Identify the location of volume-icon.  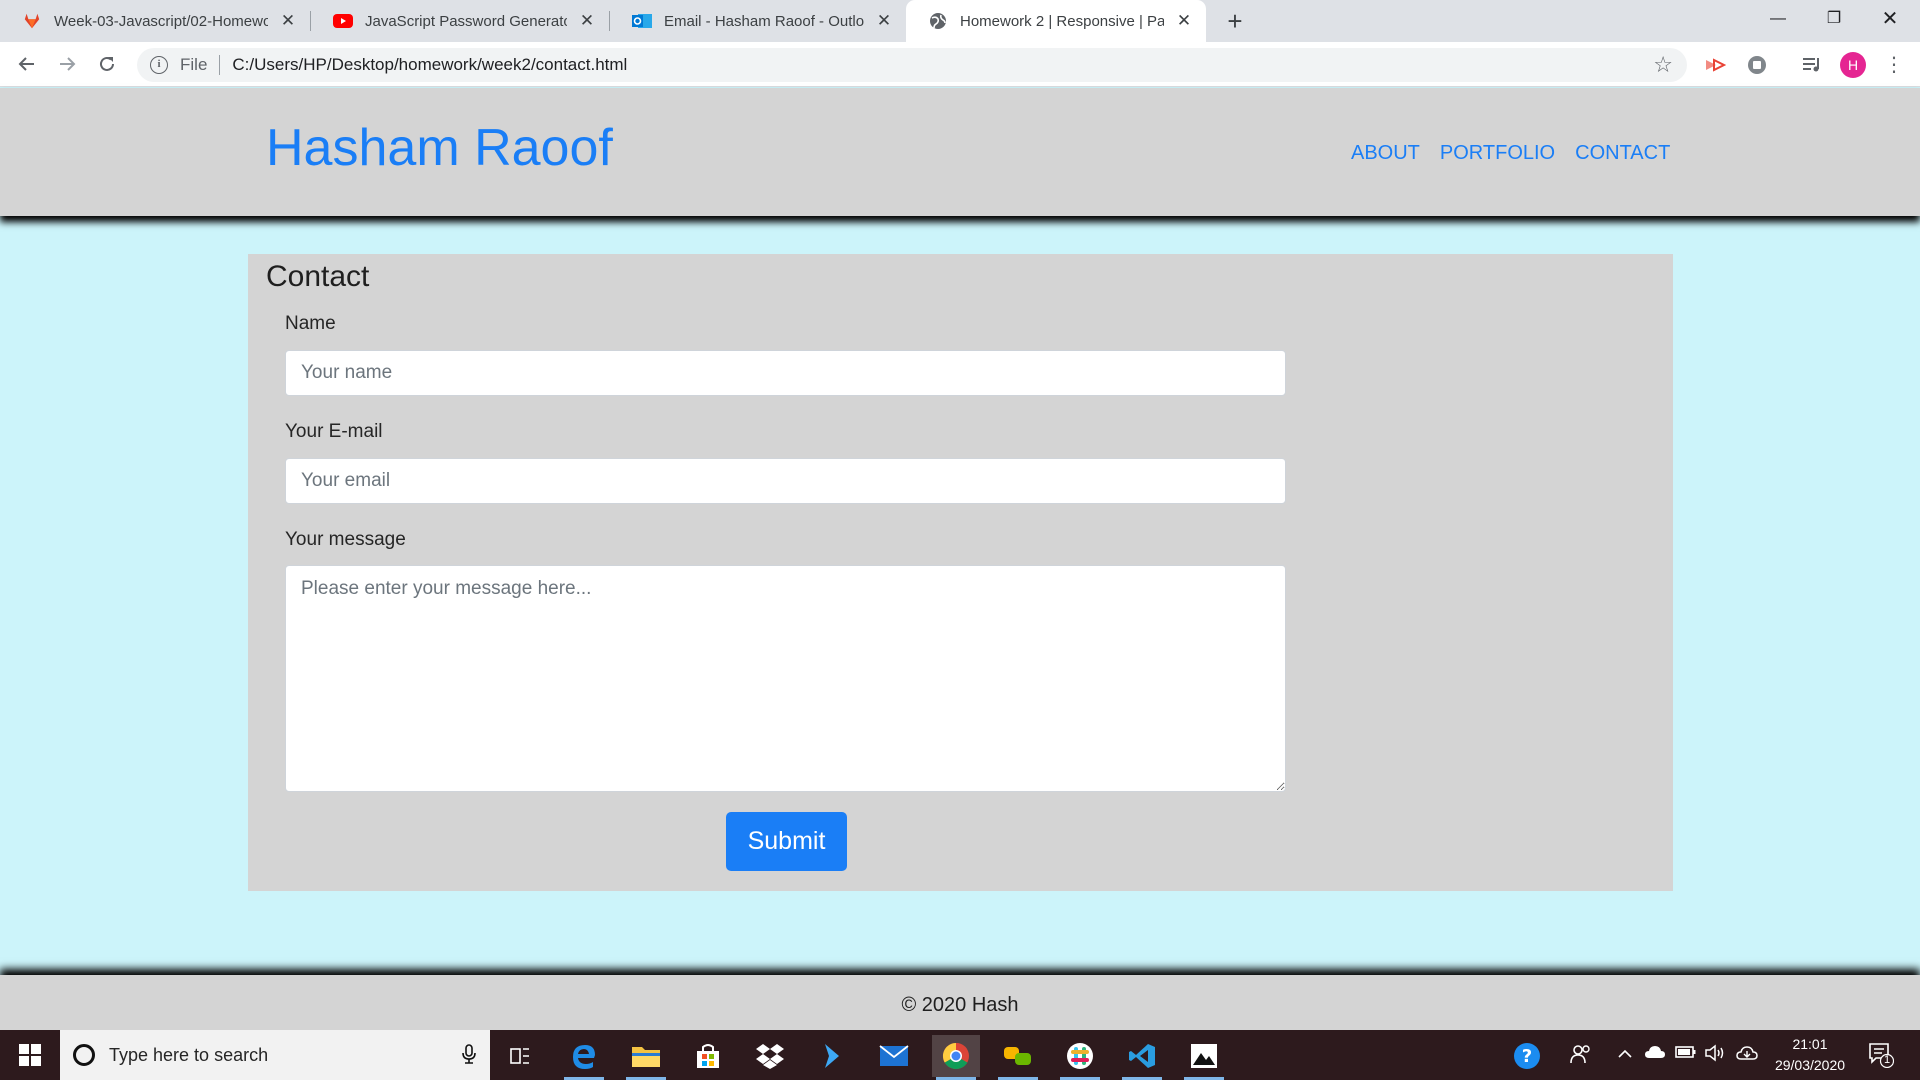
(1715, 1055).